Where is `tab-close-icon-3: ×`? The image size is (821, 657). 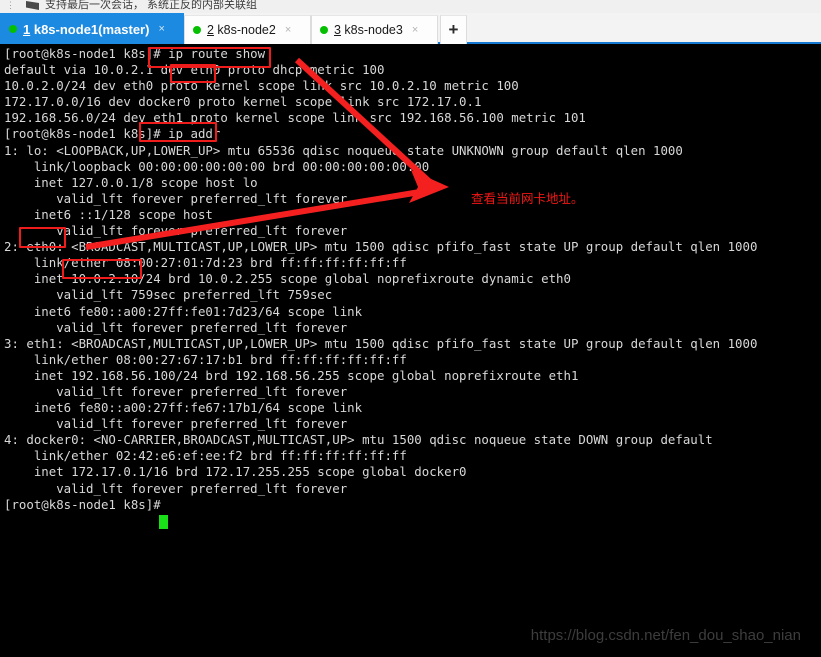
tab-close-icon-3: × is located at coordinates (415, 30).